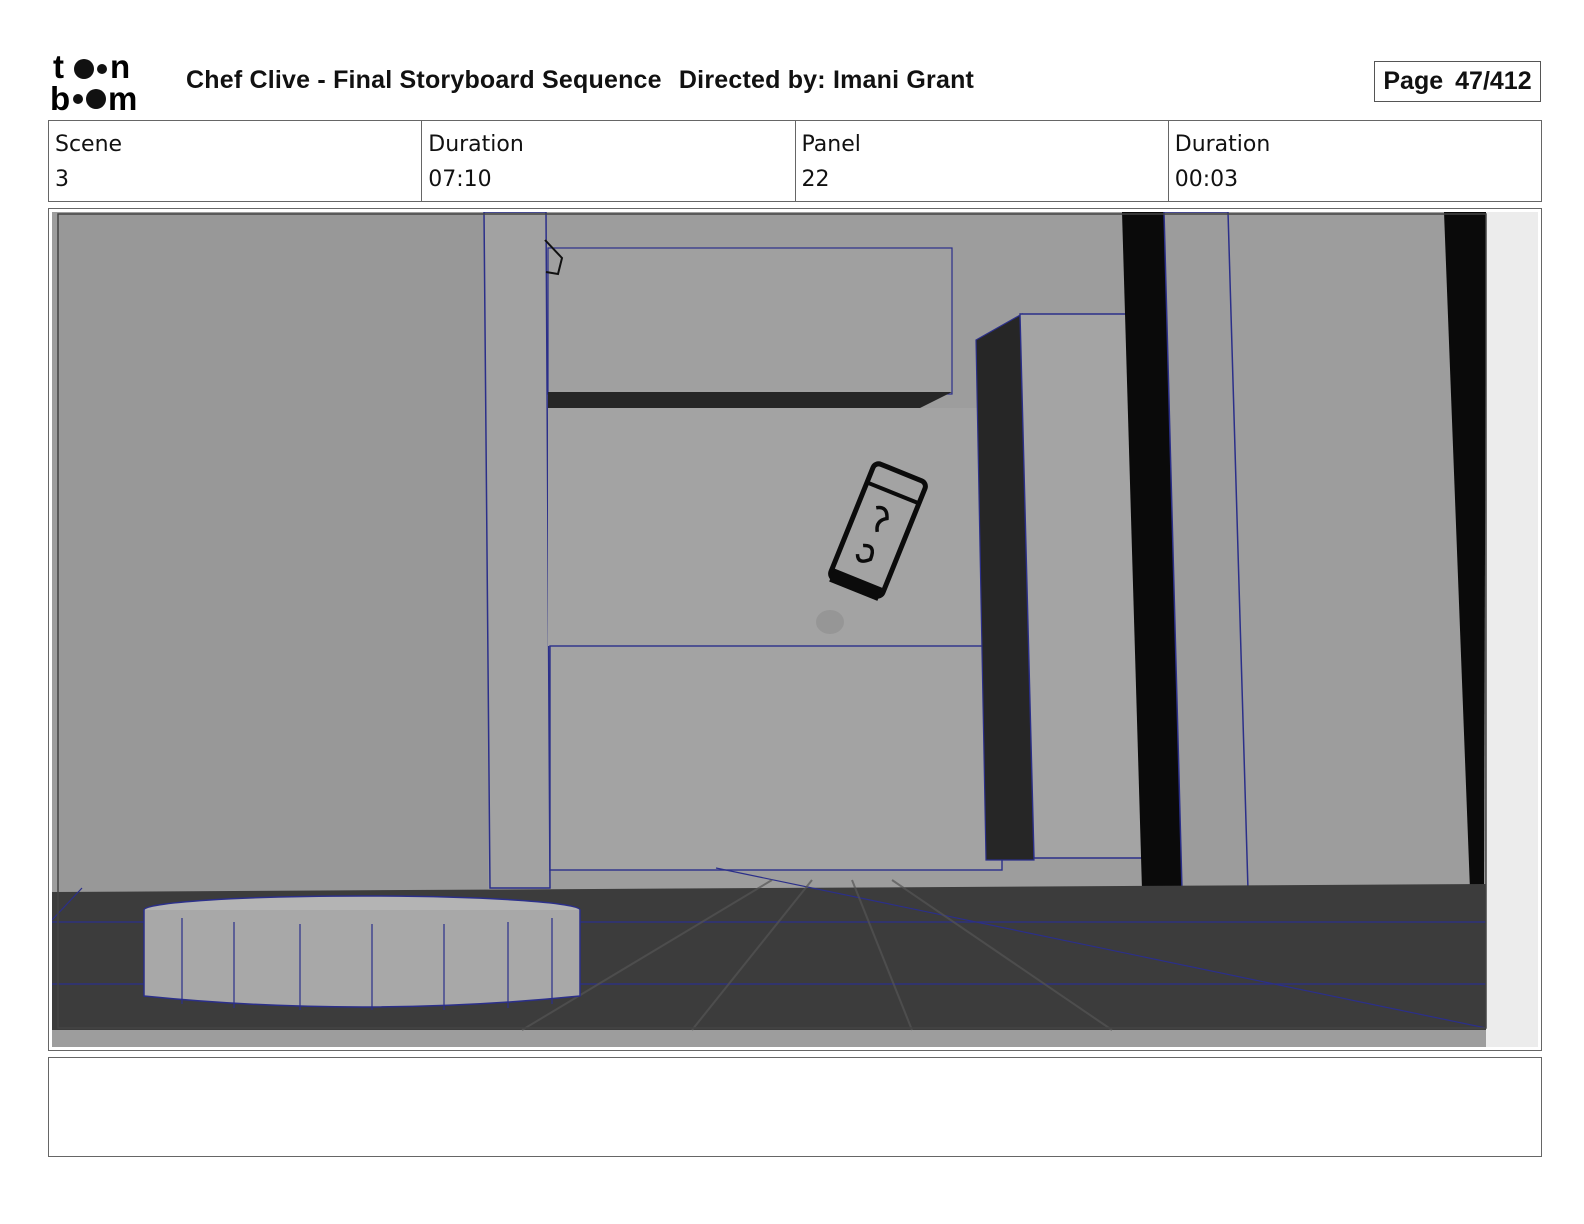 This screenshot has width=1584, height=1224. What do you see at coordinates (460, 179) in the screenshot?
I see `scene-duration-value: 07:10` at bounding box center [460, 179].